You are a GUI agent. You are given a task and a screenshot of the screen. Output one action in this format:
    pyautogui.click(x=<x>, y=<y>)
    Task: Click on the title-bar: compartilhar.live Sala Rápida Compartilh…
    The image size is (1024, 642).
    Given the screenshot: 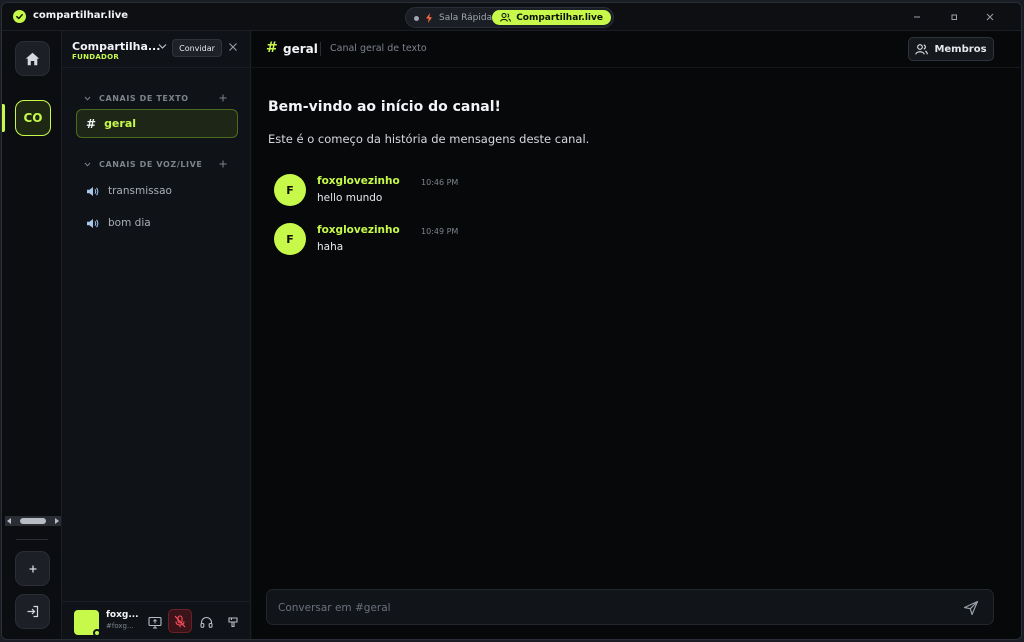 What is the action you would take?
    pyautogui.click(x=511, y=17)
    